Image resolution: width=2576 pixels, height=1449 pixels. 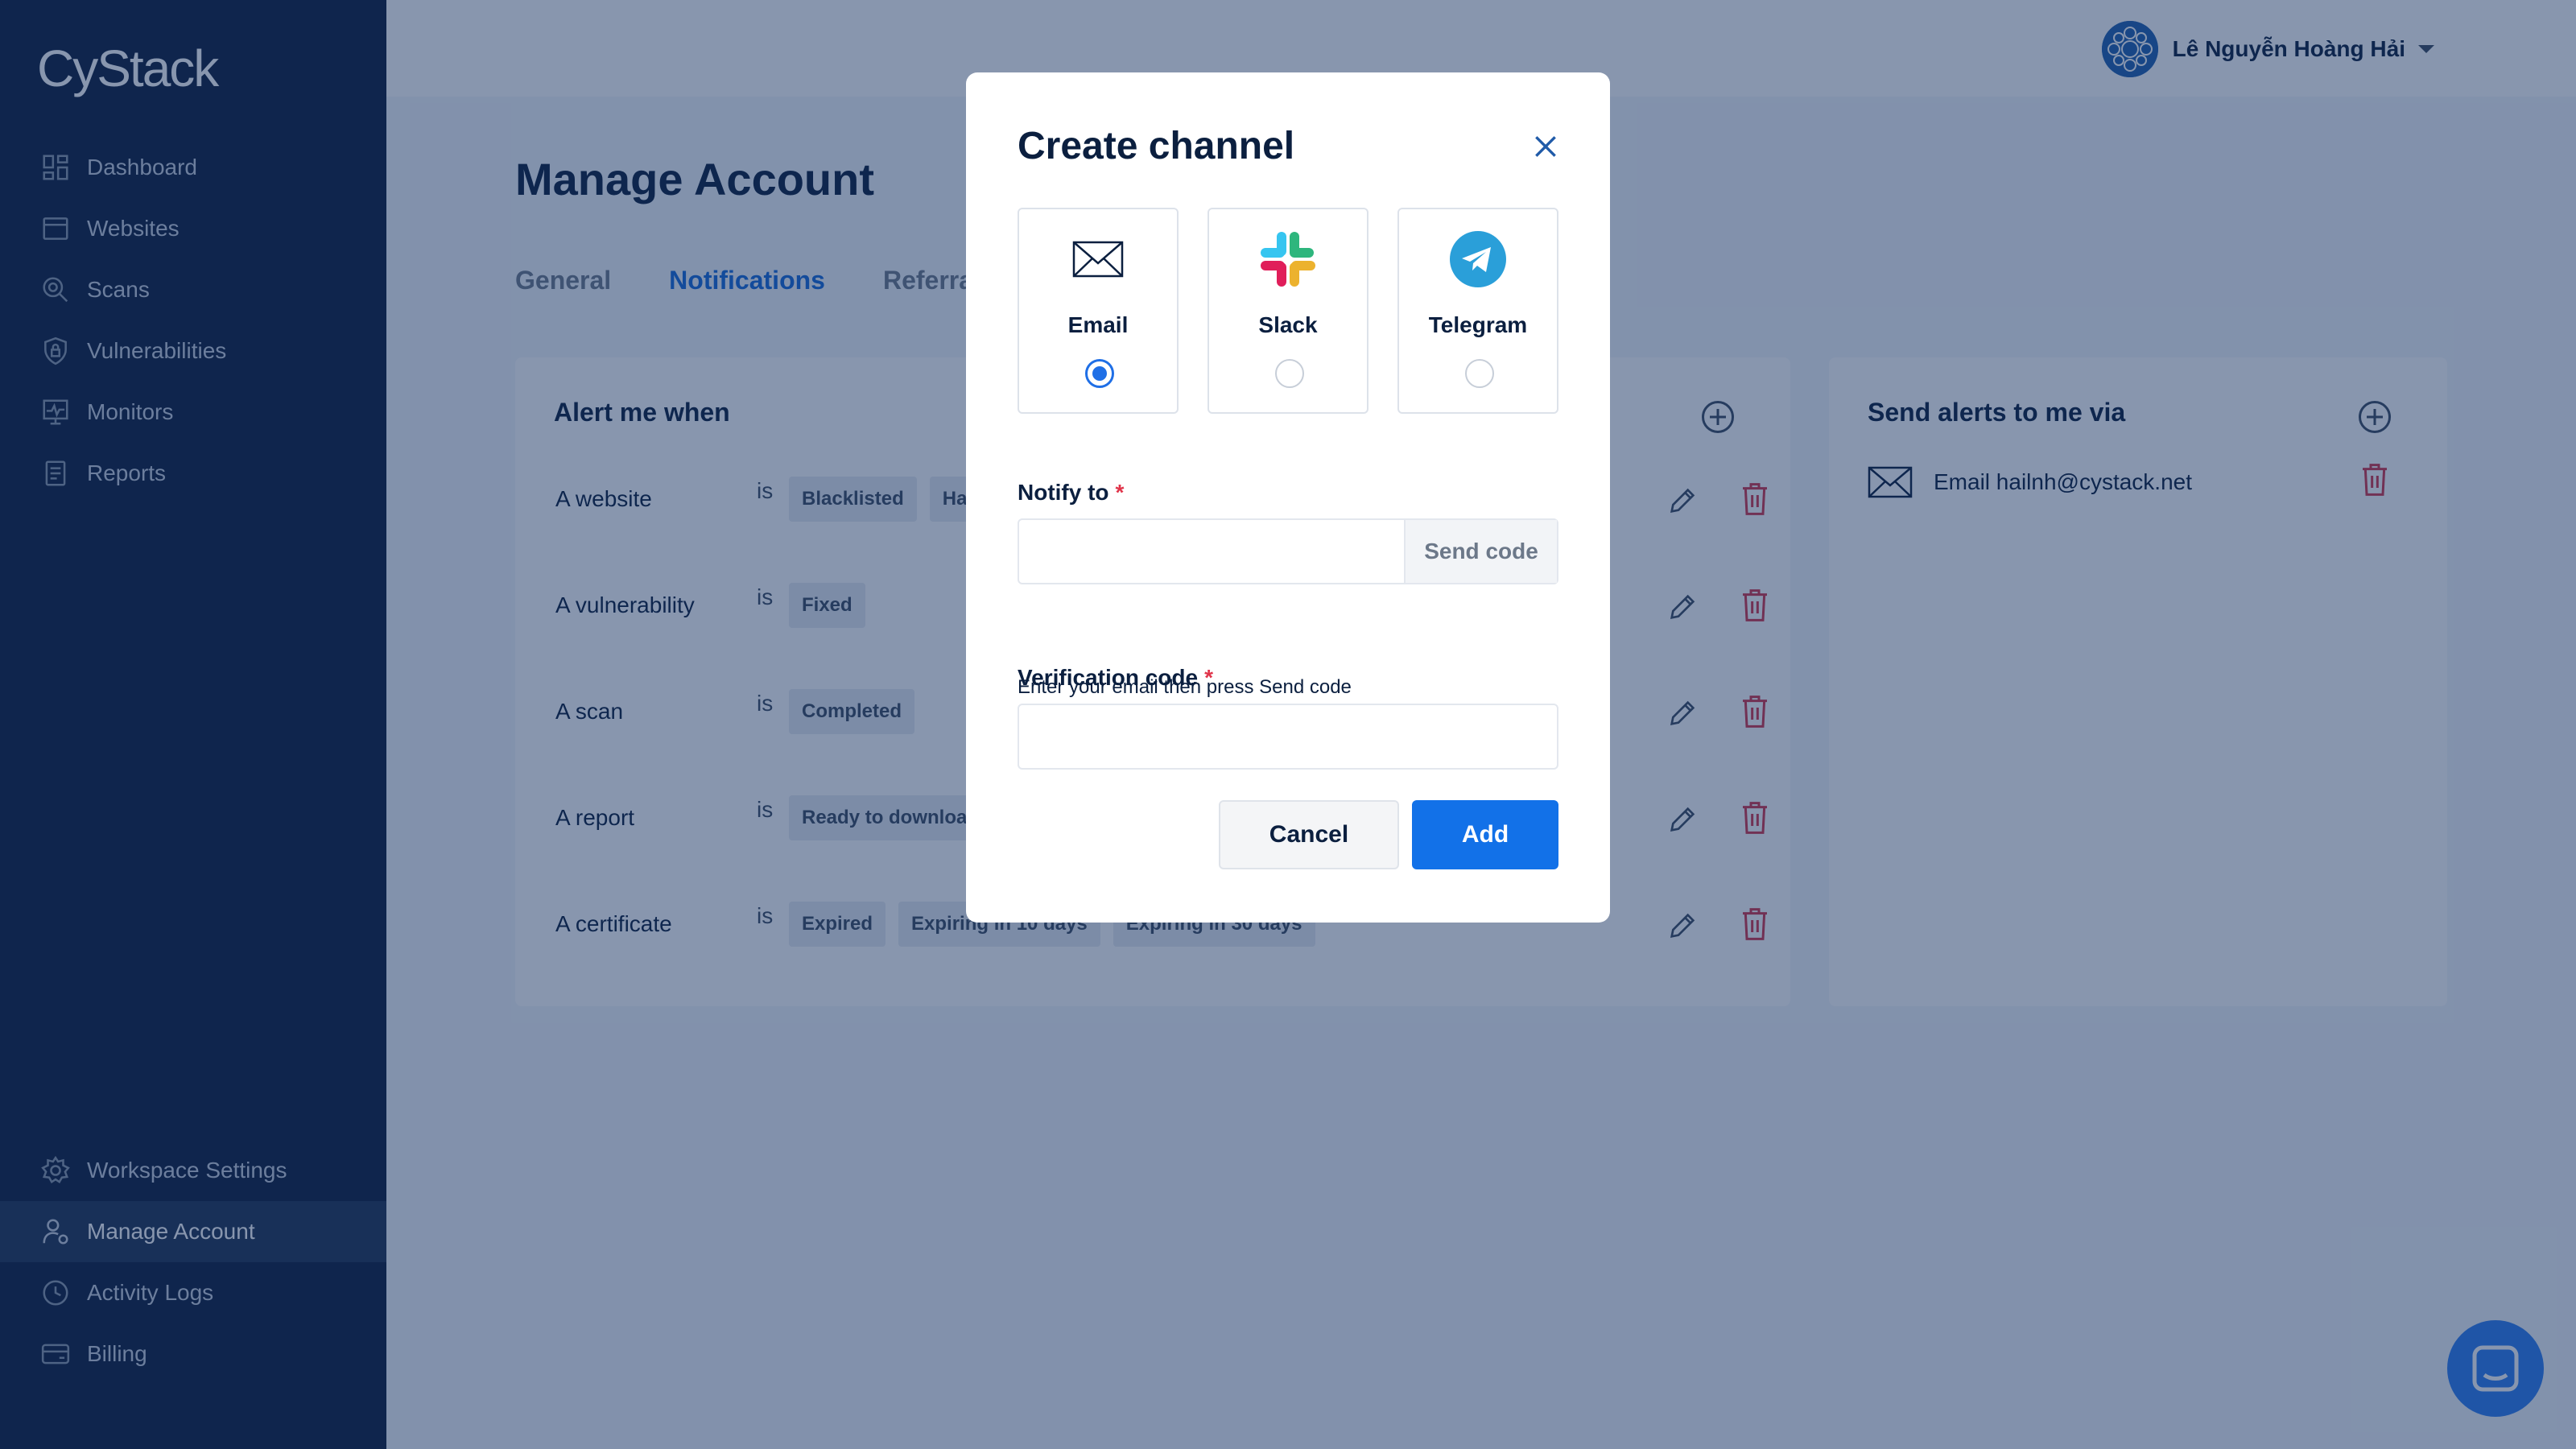 I want to click on slack-radio, so click(x=1289, y=373).